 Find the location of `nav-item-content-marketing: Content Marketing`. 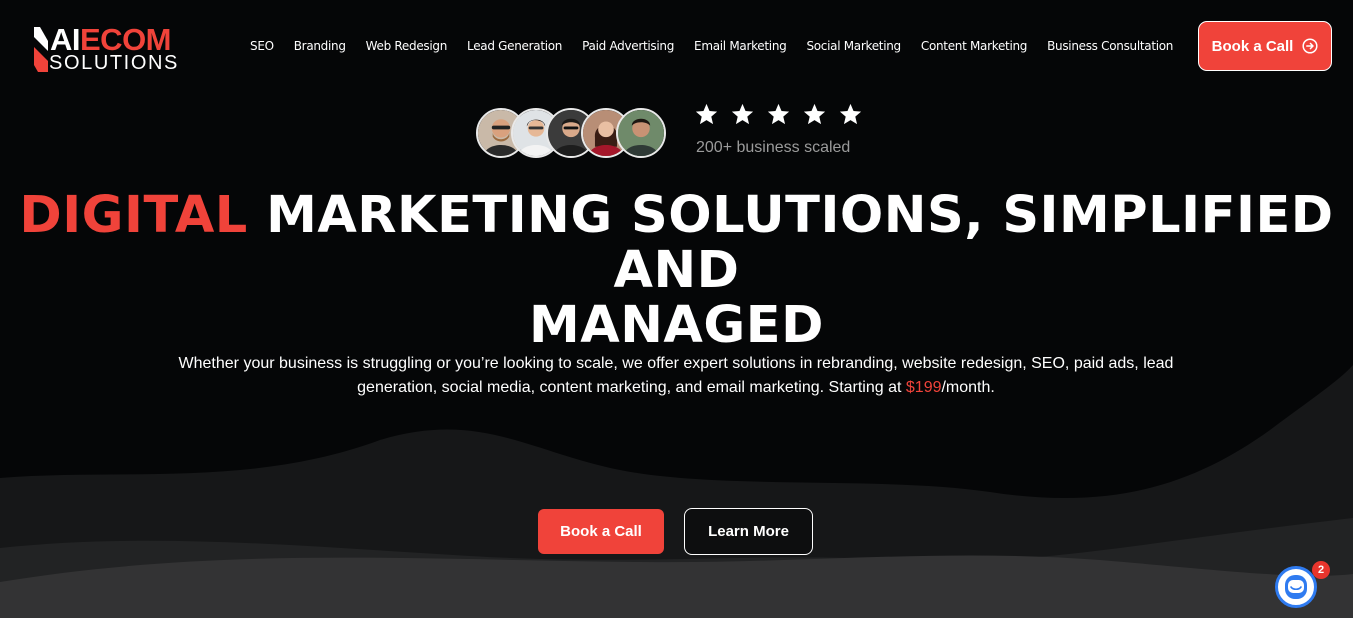

nav-item-content-marketing: Content Marketing is located at coordinates (974, 46).